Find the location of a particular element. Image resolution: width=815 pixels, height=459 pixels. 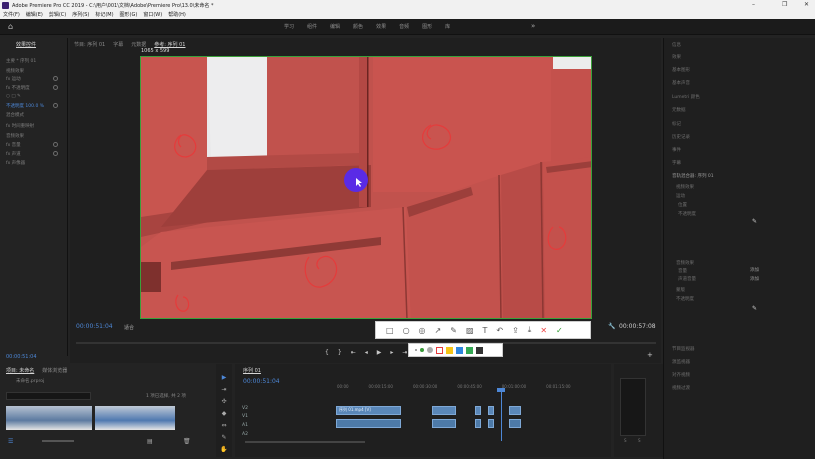

save-icon: ⤓ is located at coordinates (530, 330).